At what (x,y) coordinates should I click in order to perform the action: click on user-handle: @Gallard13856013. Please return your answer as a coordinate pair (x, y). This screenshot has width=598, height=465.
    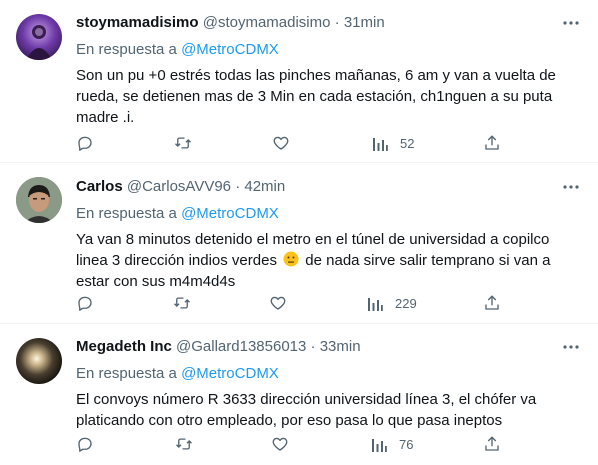
    Looking at the image, I should click on (241, 346).